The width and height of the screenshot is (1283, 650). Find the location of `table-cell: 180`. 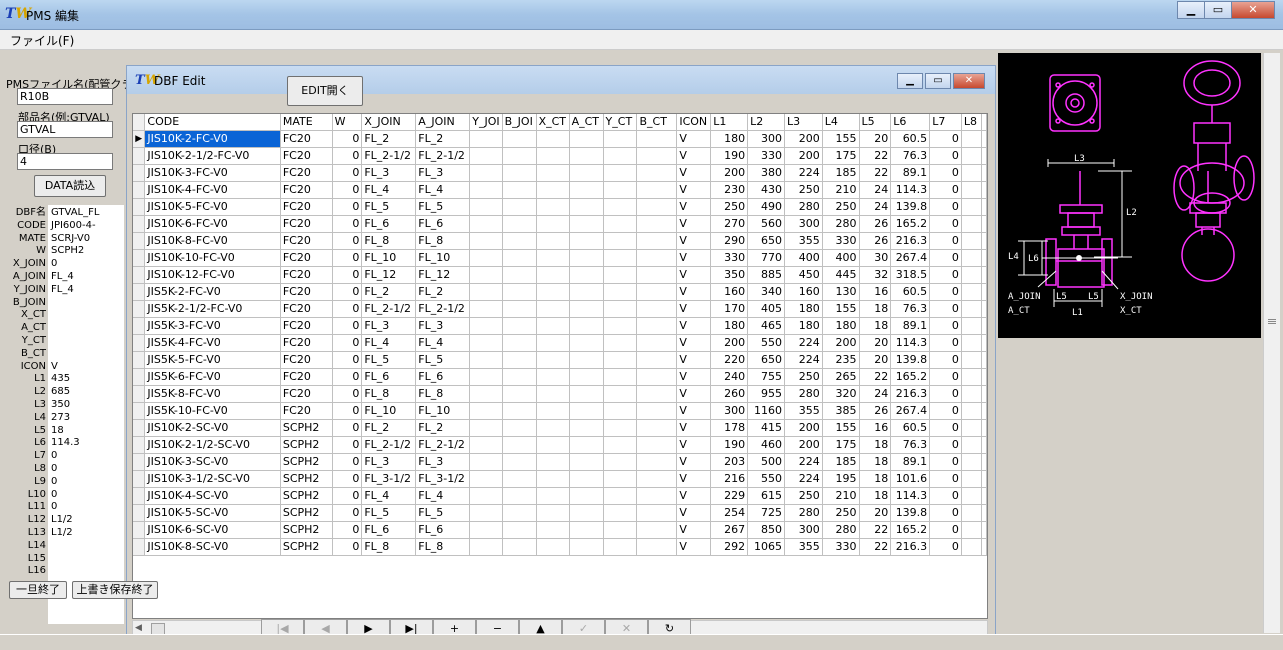

table-cell: 180 is located at coordinates (729, 326).